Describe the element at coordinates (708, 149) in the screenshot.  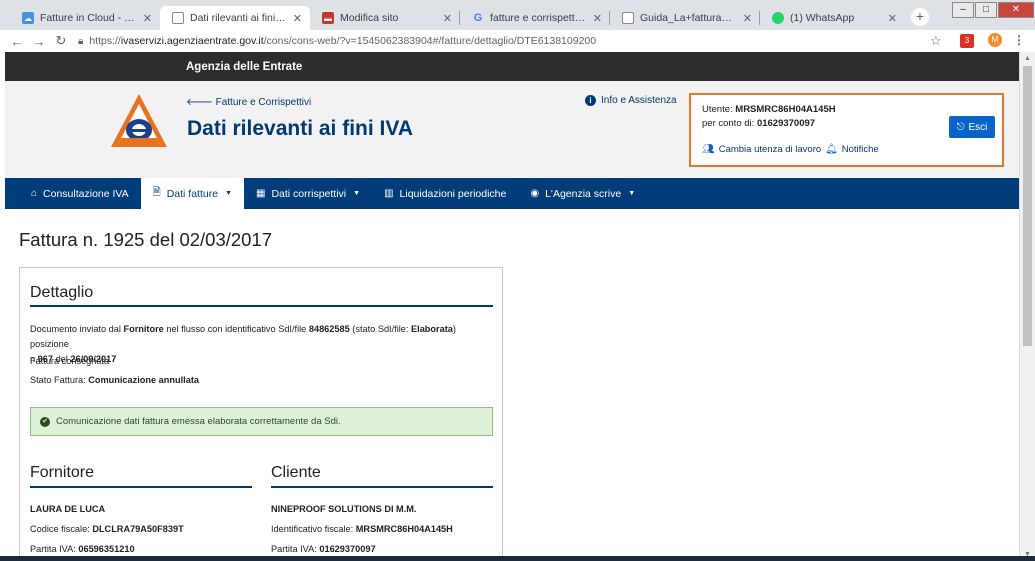
I see `users-icon: 👥︎` at that location.